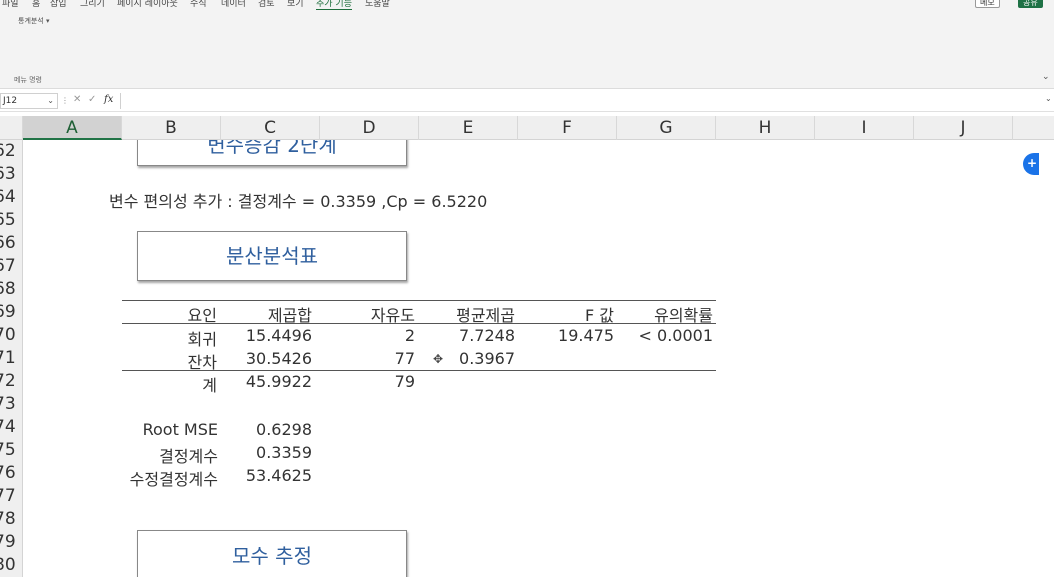  What do you see at coordinates (278, 358) in the screenshot?
I see `anova-cell: 30.5426` at bounding box center [278, 358].